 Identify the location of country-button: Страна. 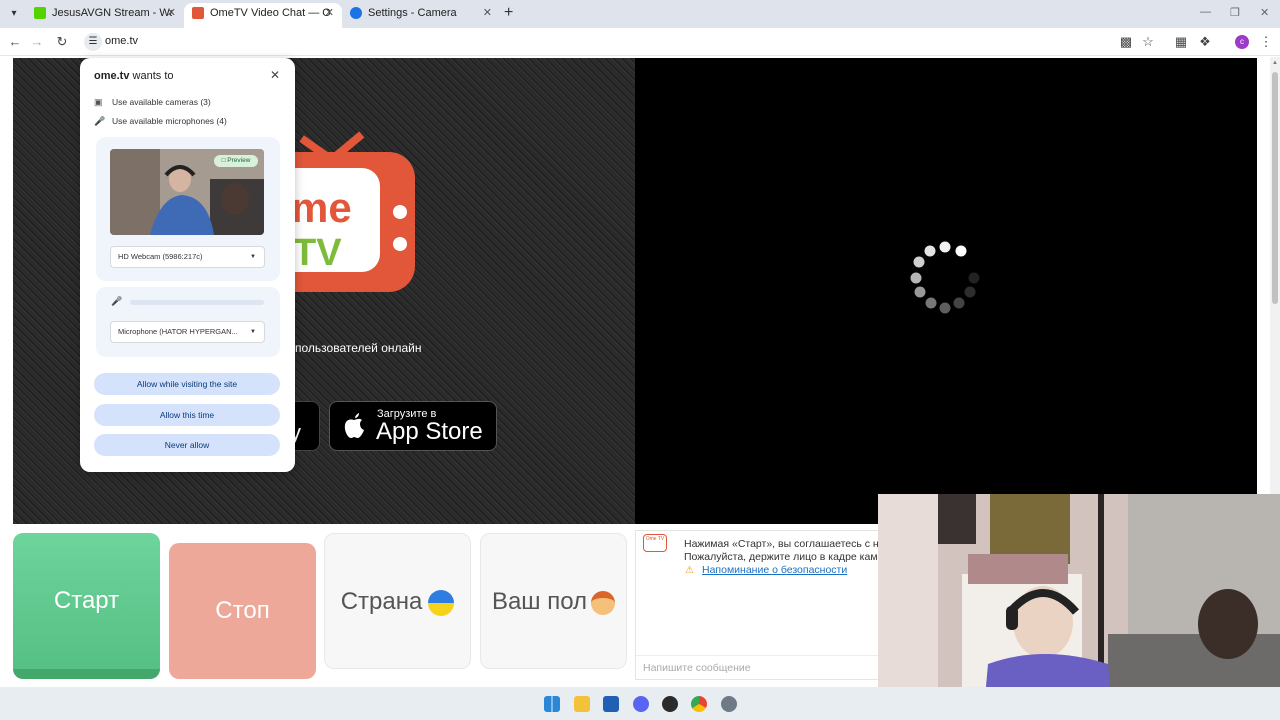
(397, 601).